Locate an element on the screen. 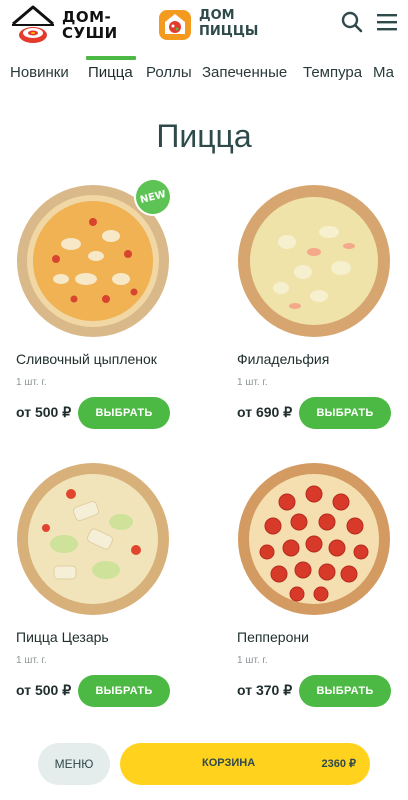  search-icon is located at coordinates (352, 22).